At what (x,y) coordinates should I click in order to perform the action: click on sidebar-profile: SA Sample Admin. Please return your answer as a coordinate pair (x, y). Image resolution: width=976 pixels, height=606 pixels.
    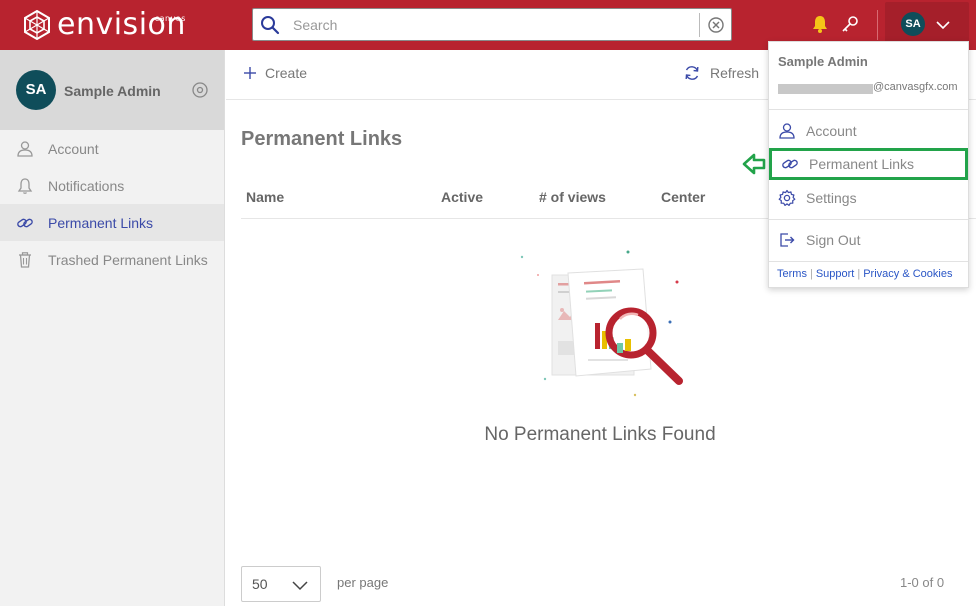
    Looking at the image, I should click on (112, 90).